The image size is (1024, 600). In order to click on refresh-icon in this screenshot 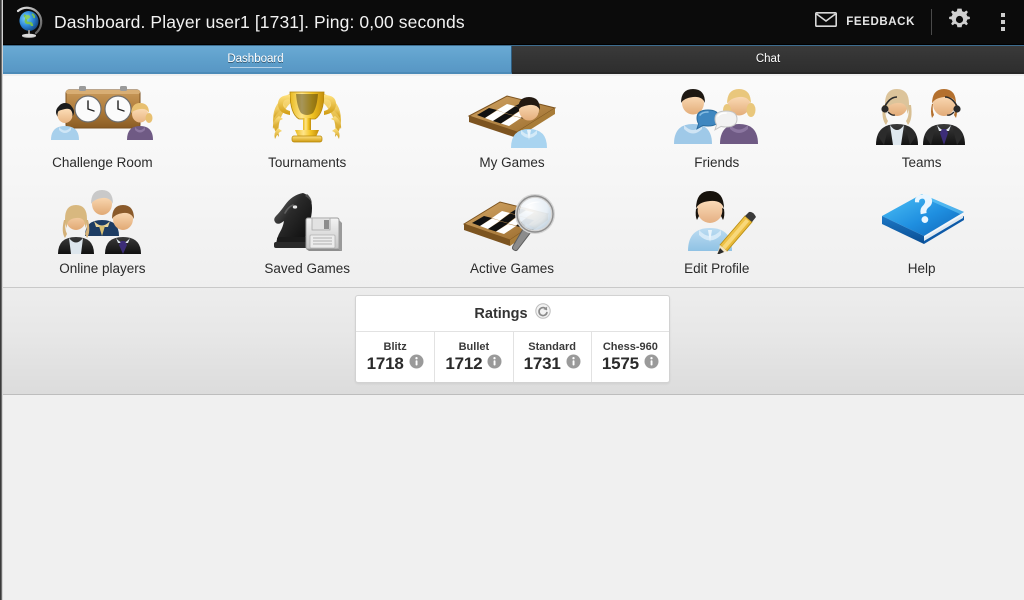, I will do `click(542, 313)`.